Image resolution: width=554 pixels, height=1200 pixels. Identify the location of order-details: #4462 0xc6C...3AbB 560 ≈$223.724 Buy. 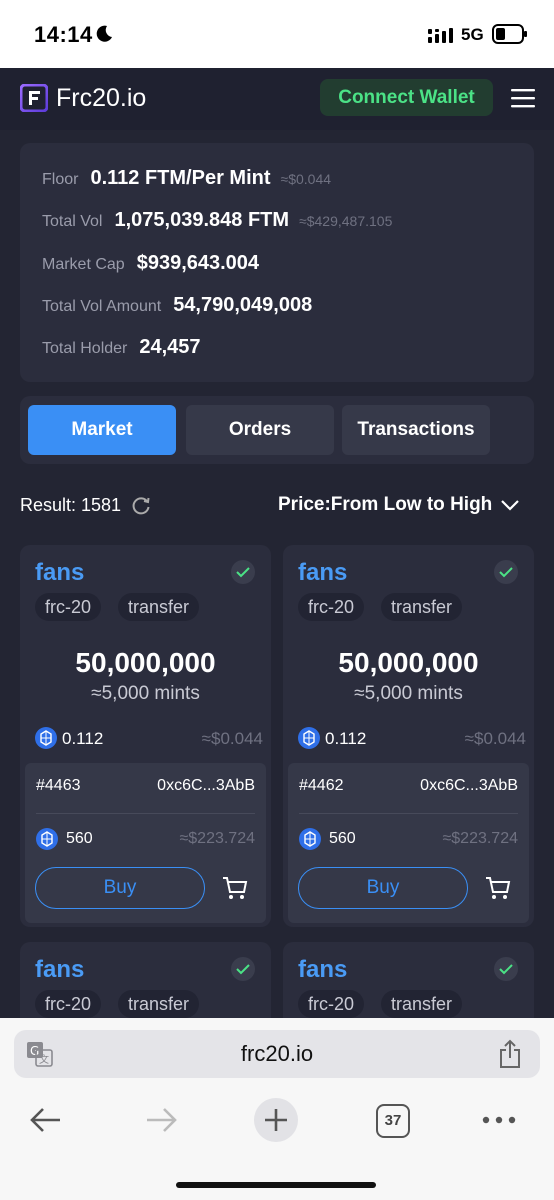
(408, 843).